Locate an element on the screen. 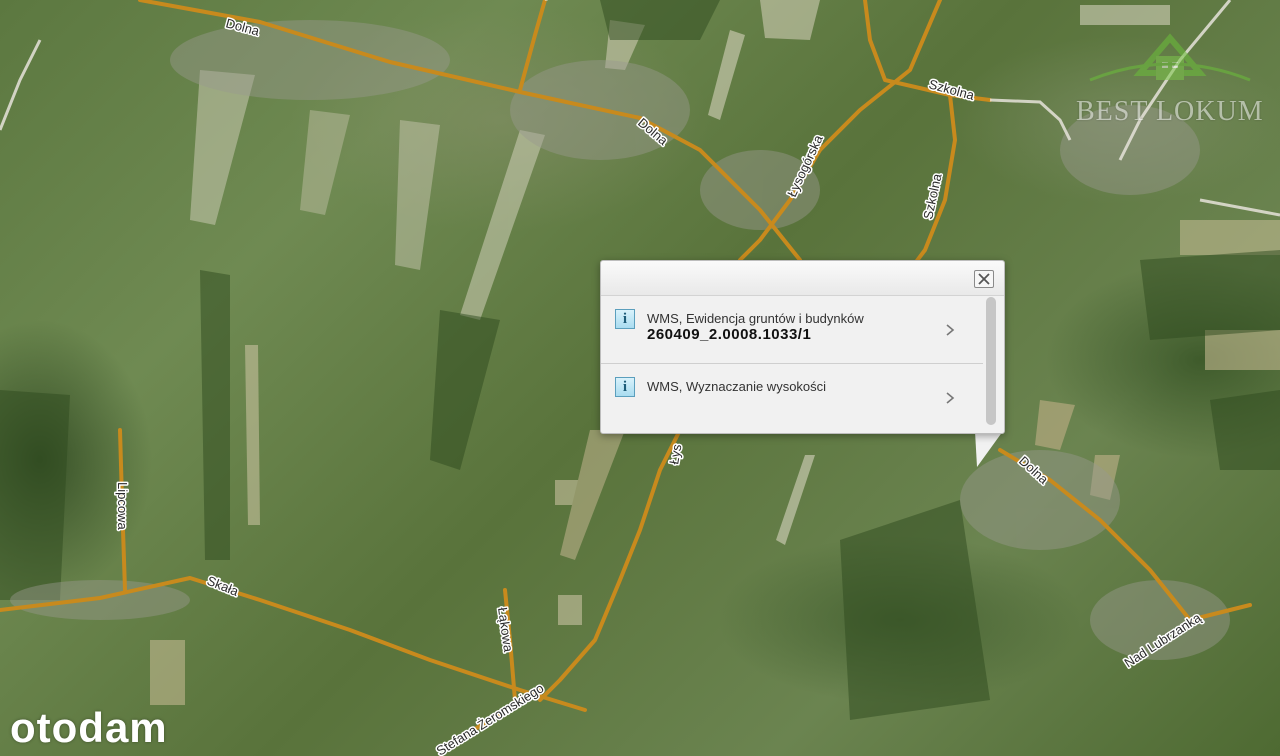  watermark-text: BEST LOKUM is located at coordinates (1170, 111).